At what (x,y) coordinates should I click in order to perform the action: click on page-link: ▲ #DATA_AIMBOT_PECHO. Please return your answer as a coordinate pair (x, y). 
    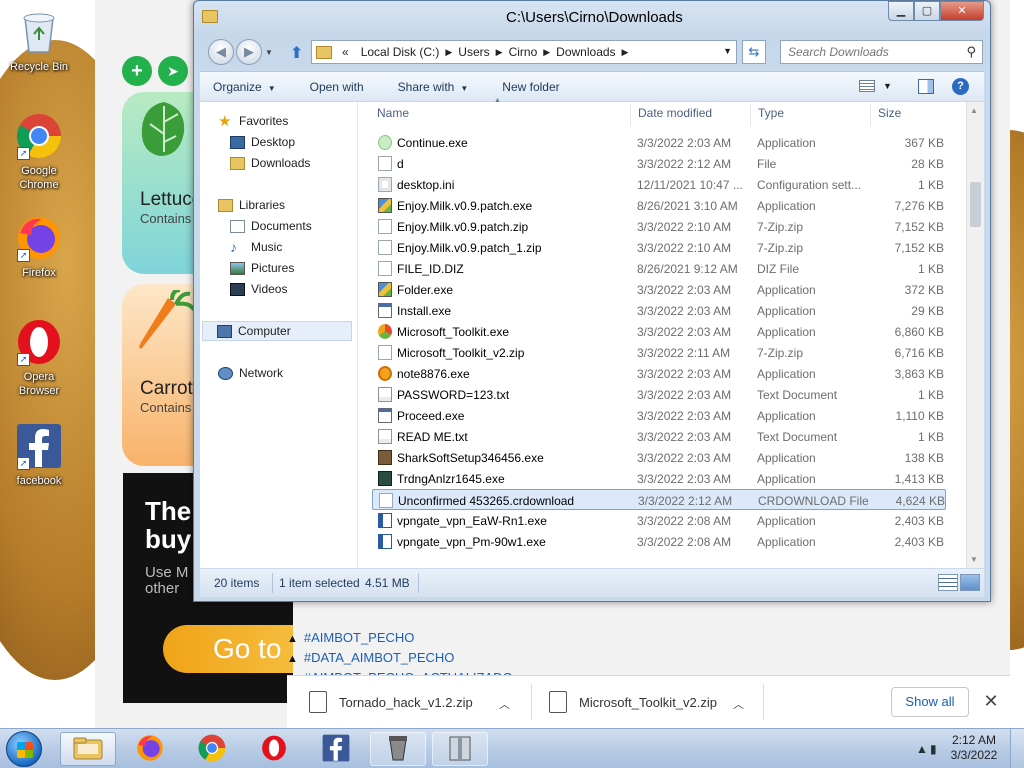
    Looking at the image, I should click on (647, 658).